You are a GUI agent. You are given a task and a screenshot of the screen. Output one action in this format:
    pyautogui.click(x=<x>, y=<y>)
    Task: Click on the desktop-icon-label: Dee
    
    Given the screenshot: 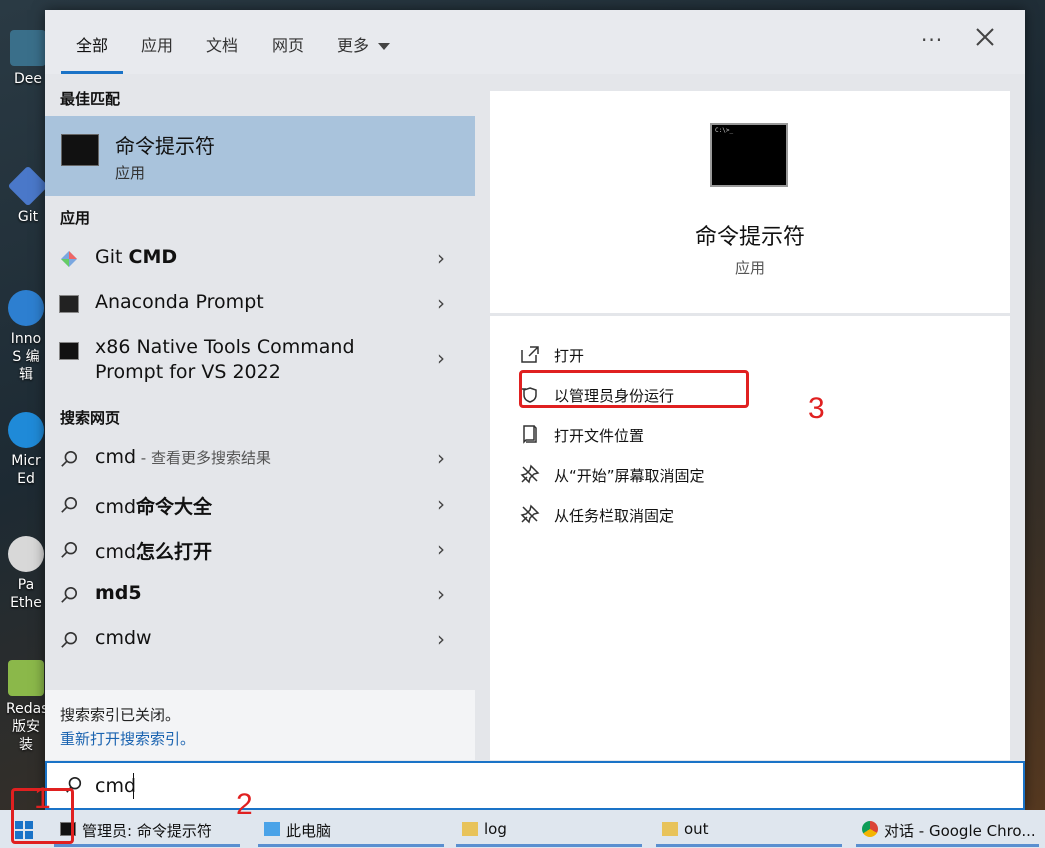 What is the action you would take?
    pyautogui.click(x=27, y=79)
    